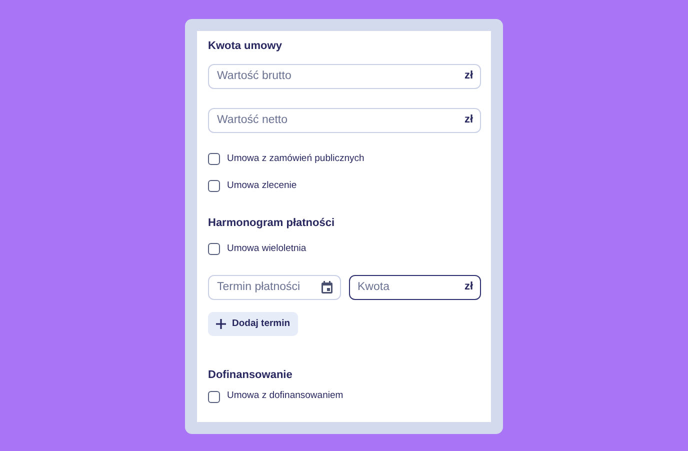 This screenshot has width=688, height=451. I want to click on plus-icon, so click(221, 323).